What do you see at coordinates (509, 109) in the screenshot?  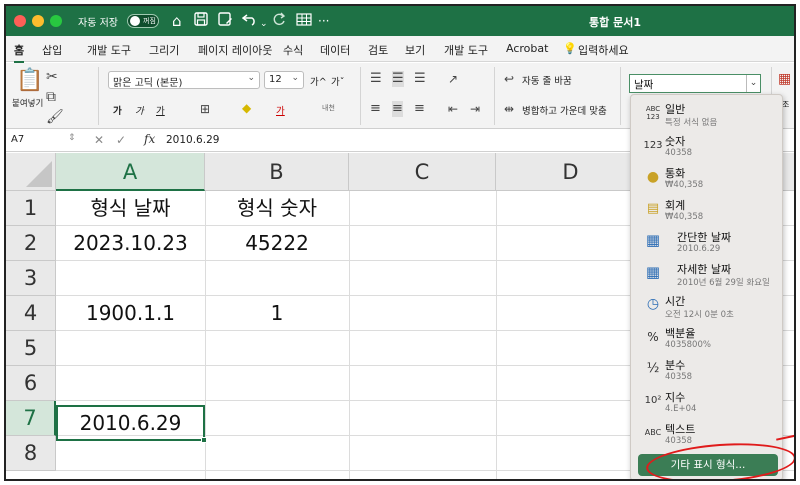 I see `merge-center-icon: ⇹` at bounding box center [509, 109].